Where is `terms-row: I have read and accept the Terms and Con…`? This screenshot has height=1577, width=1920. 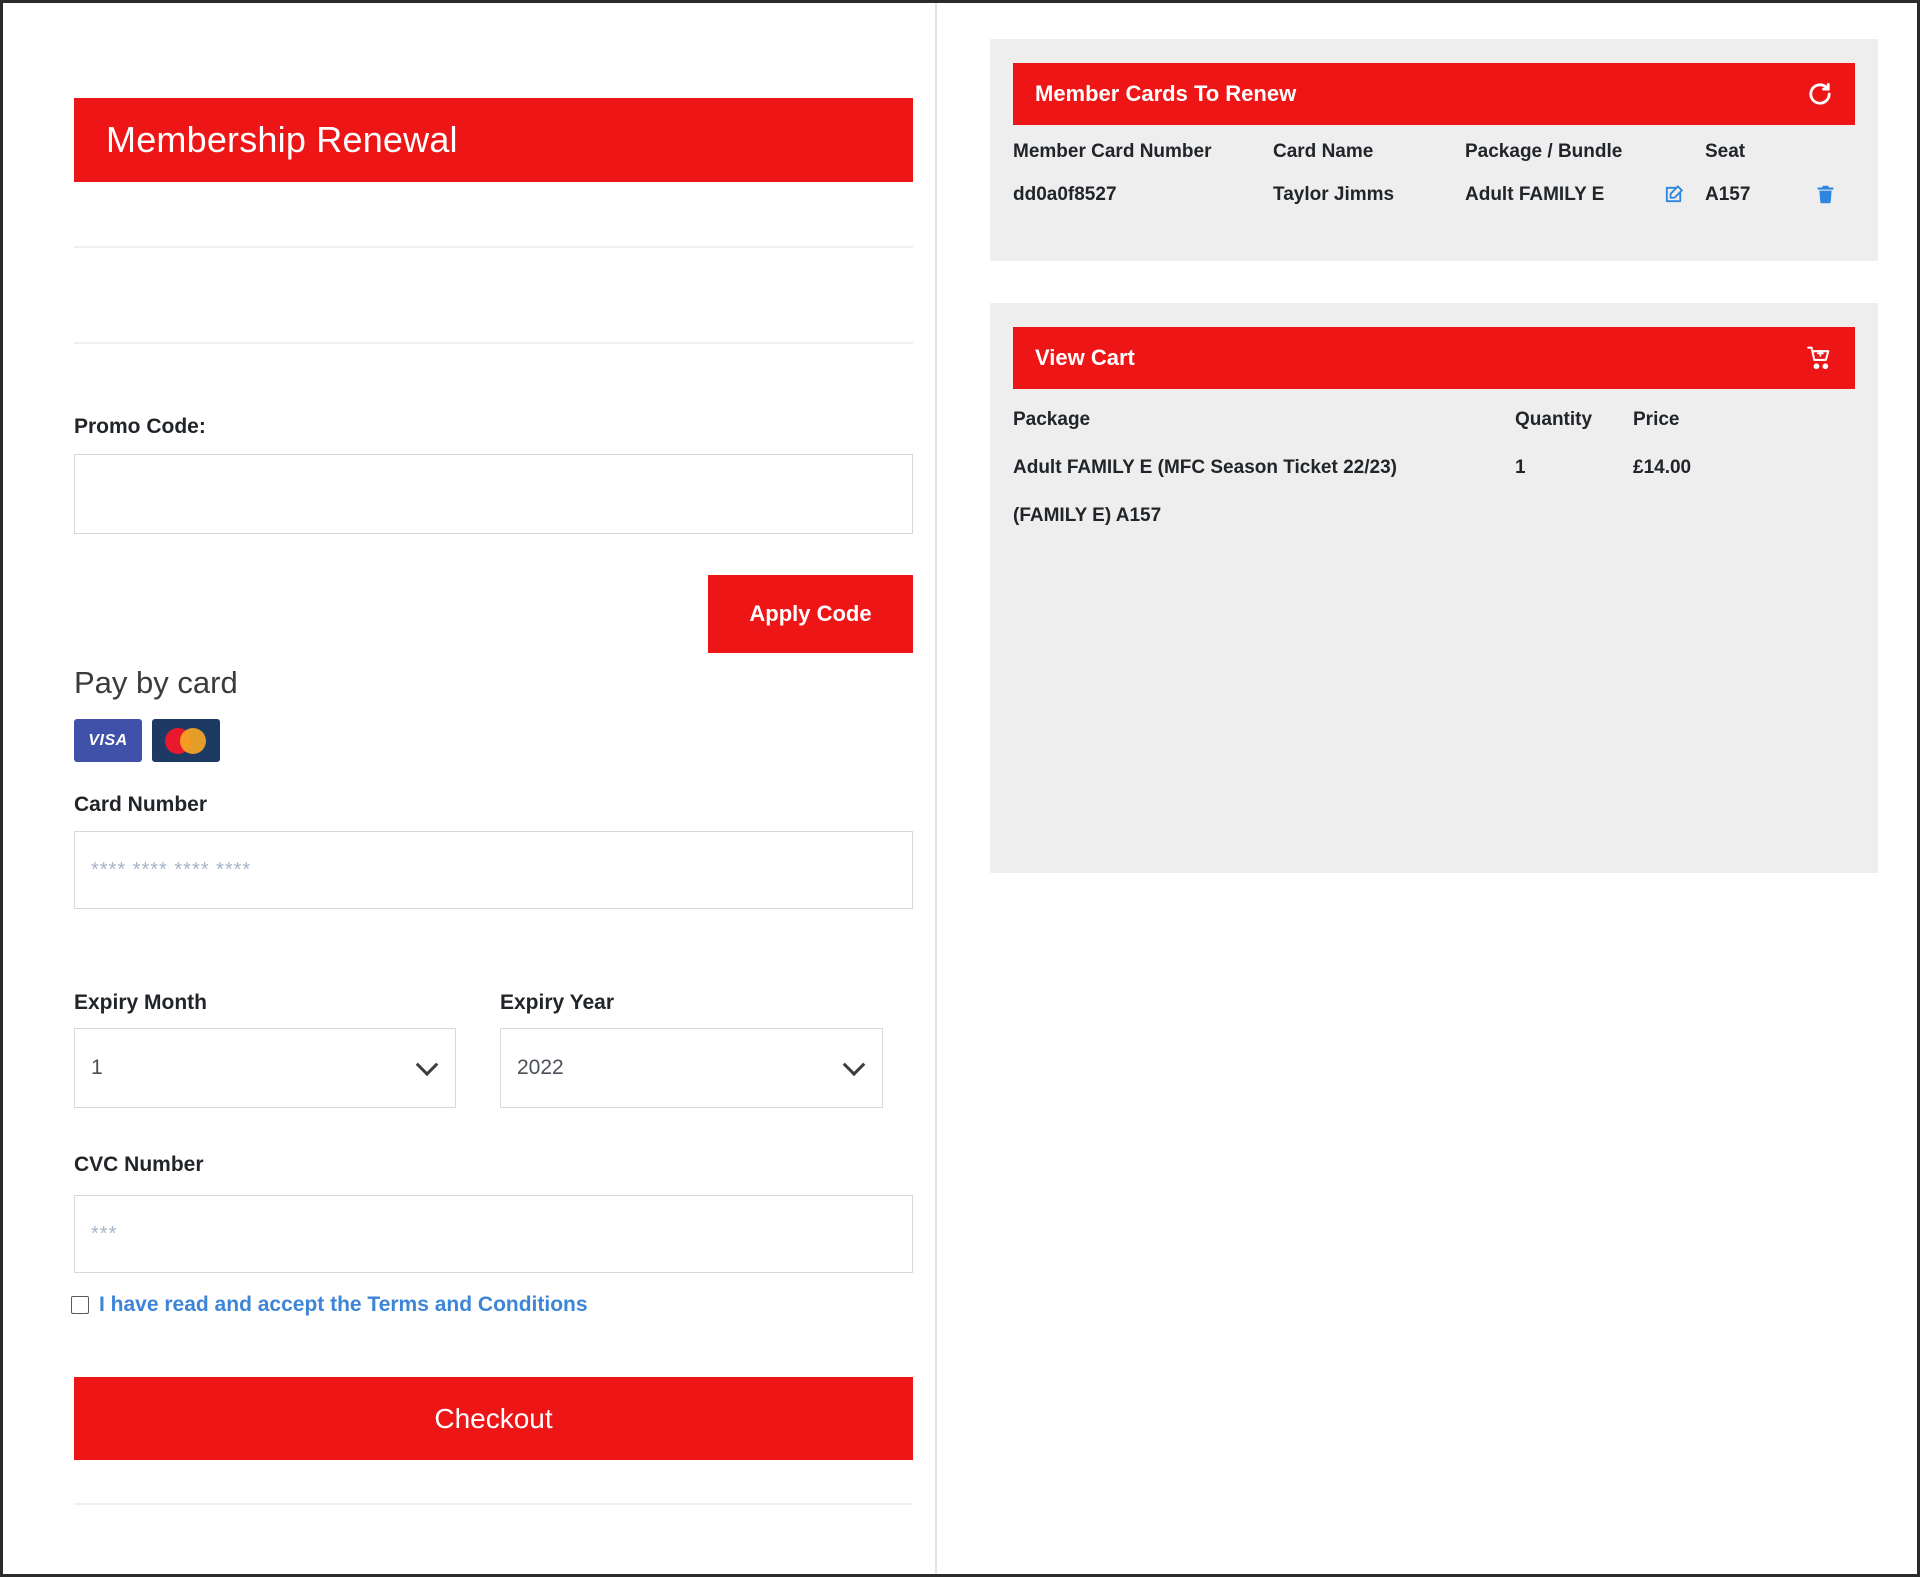 terms-row: I have read and accept the Terms and Con… is located at coordinates (329, 1305).